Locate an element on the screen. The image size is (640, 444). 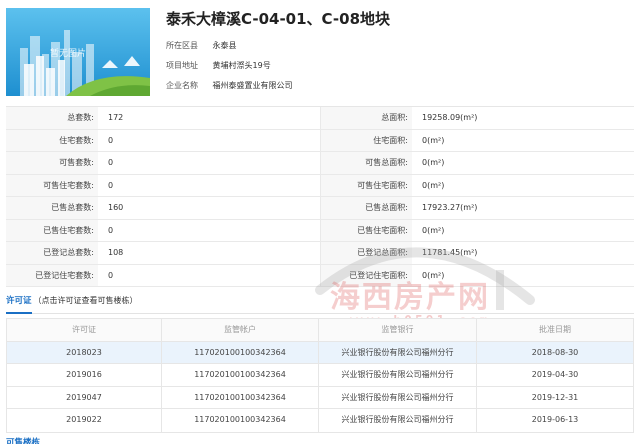
info-value: 黄埔村漈头19号 is located at coordinates (241, 65).